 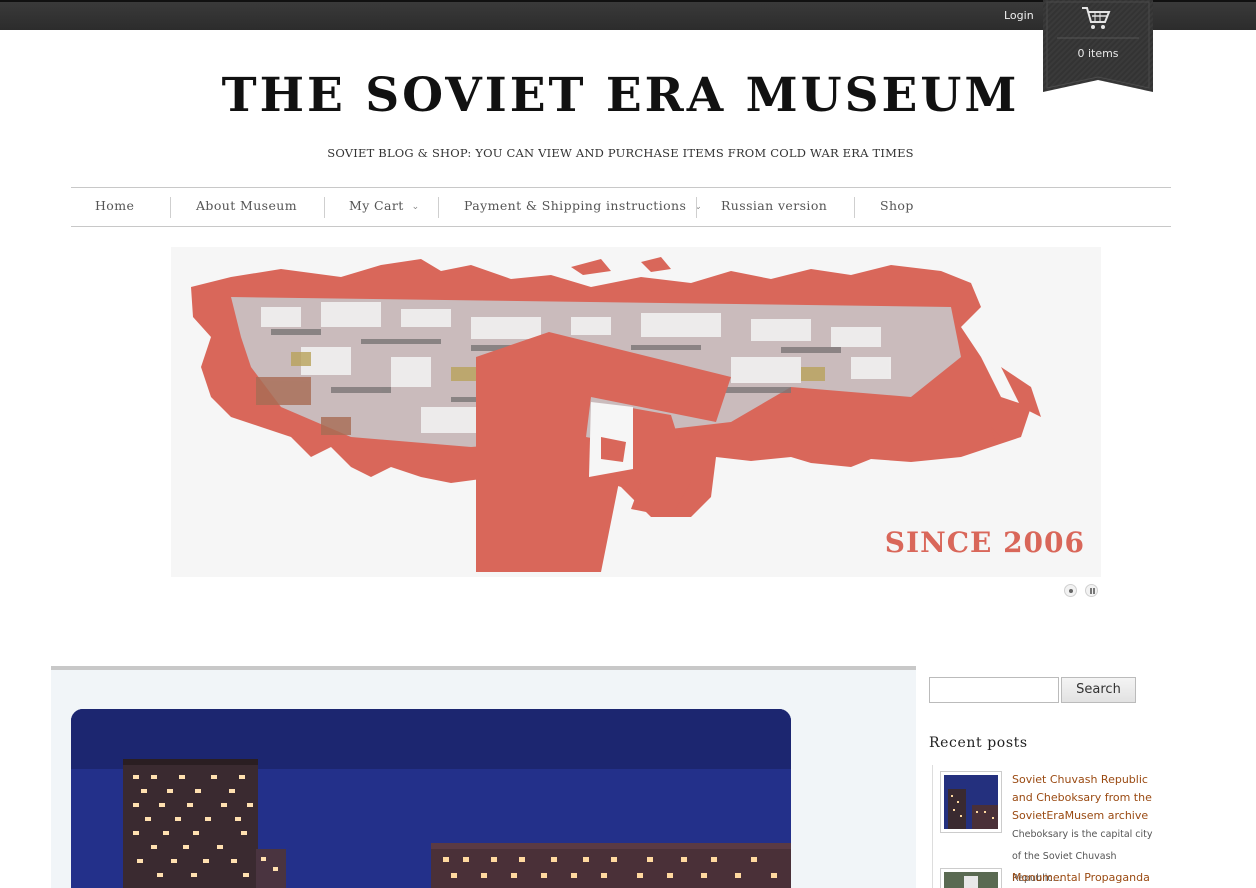 I want to click on statue-thumbnail, so click(x=971, y=880).